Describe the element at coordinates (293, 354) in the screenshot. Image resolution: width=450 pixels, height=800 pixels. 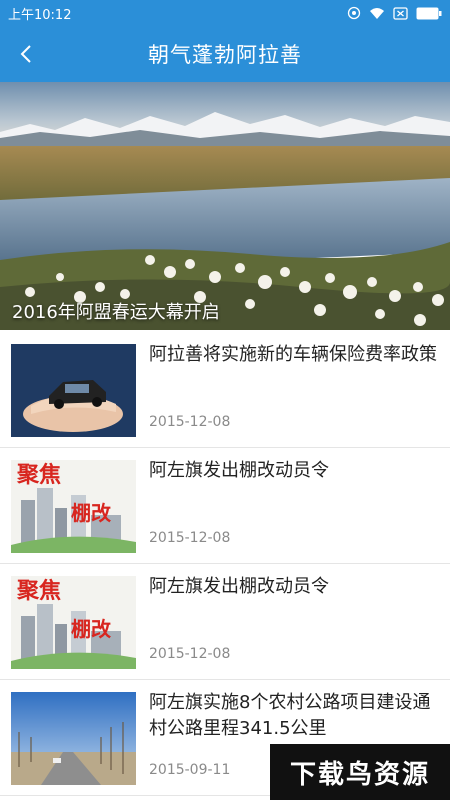
I see `news-title: 阿拉善将实施新的车辆保险费率政策` at that location.